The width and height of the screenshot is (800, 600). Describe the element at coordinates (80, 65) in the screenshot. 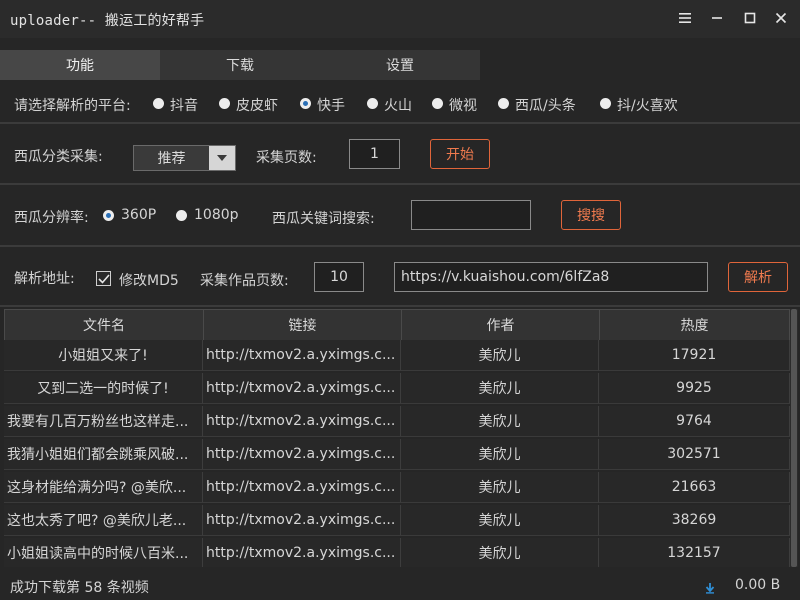

I see `tab-features: 功能` at that location.